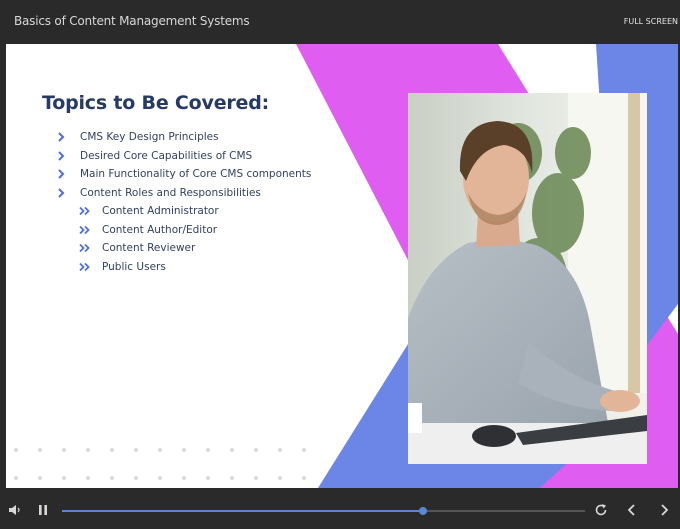 Image resolution: width=680 pixels, height=529 pixels. I want to click on sub-list-item: Content Reviewer, so click(183, 248).